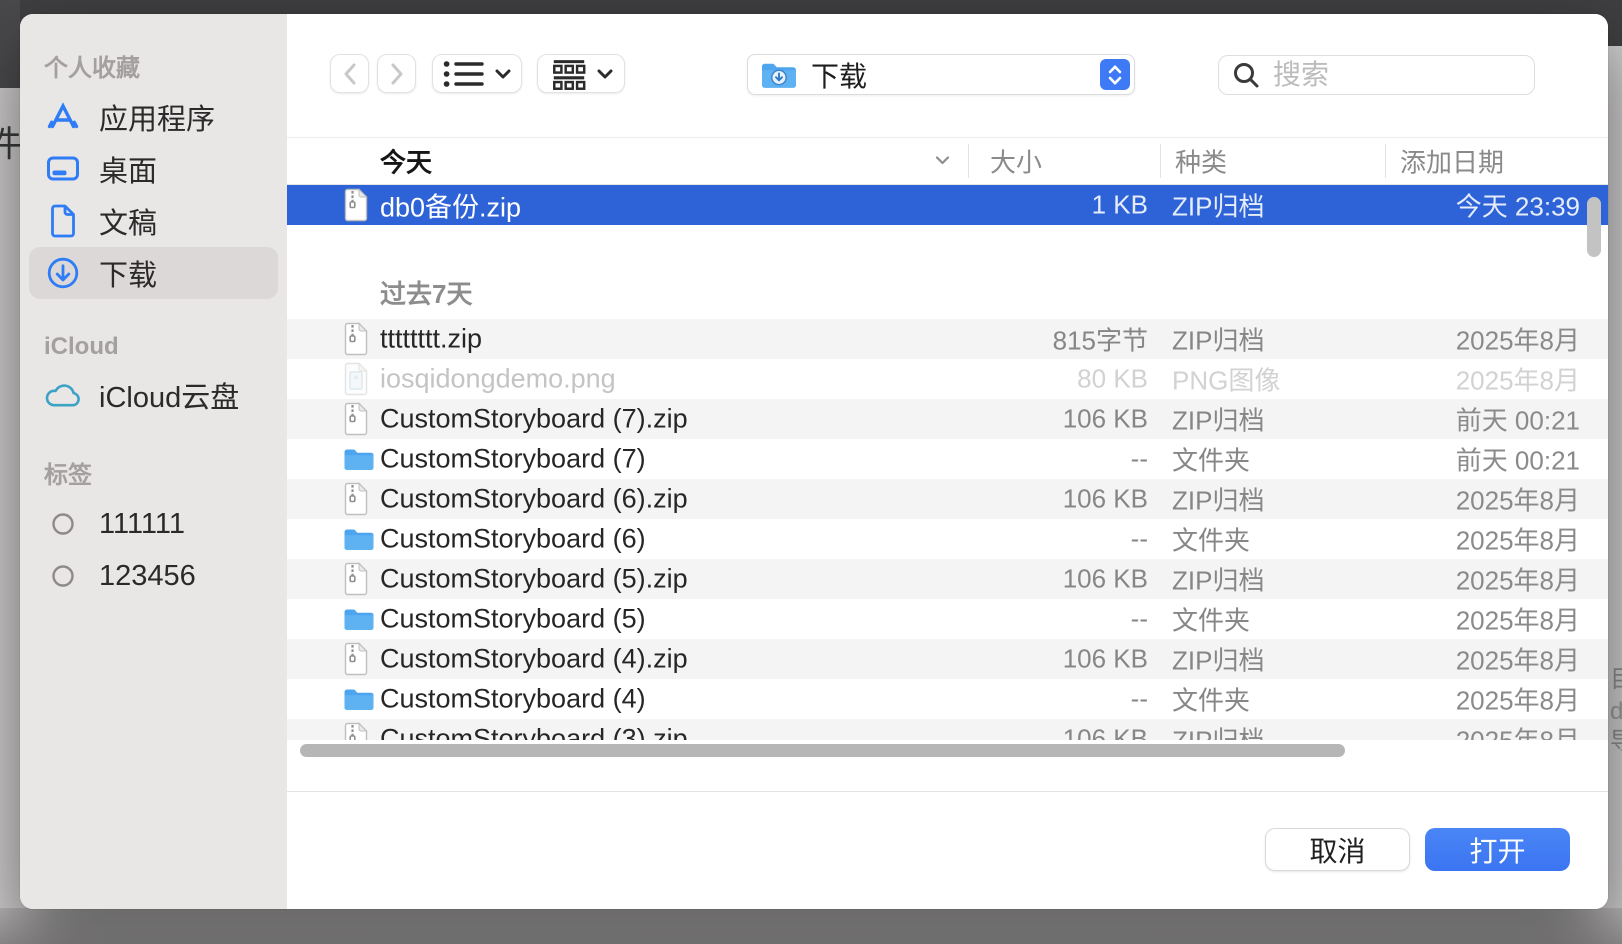 This screenshot has height=944, width=1622. I want to click on list-header: 今天 大小 种类 添加日期, so click(947, 161).